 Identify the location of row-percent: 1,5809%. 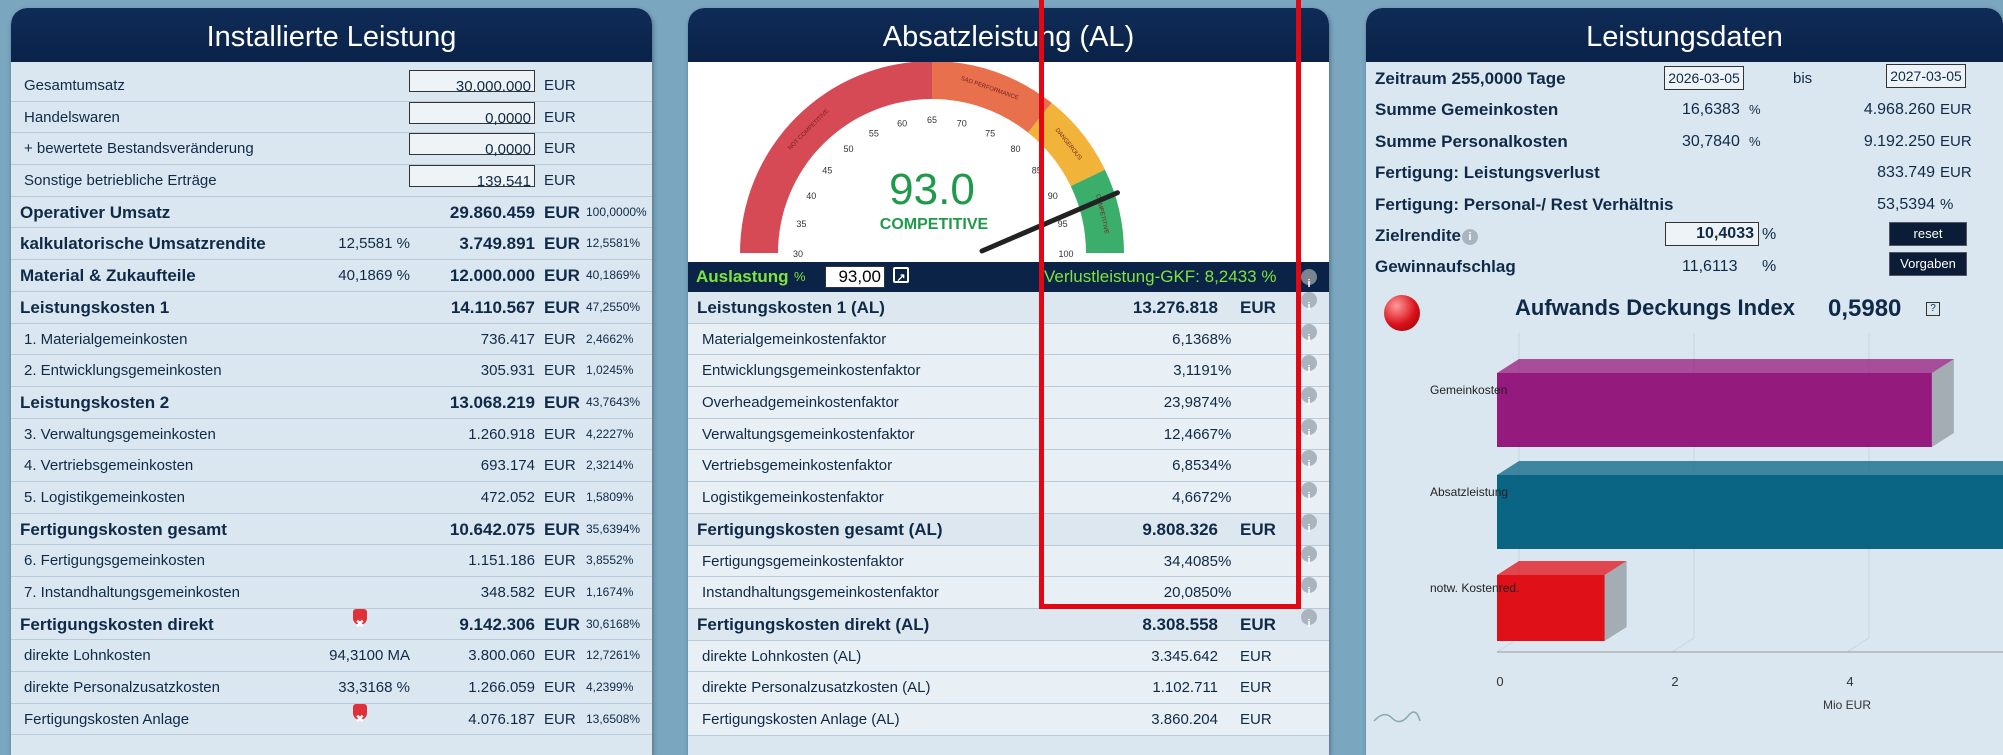
(610, 496).